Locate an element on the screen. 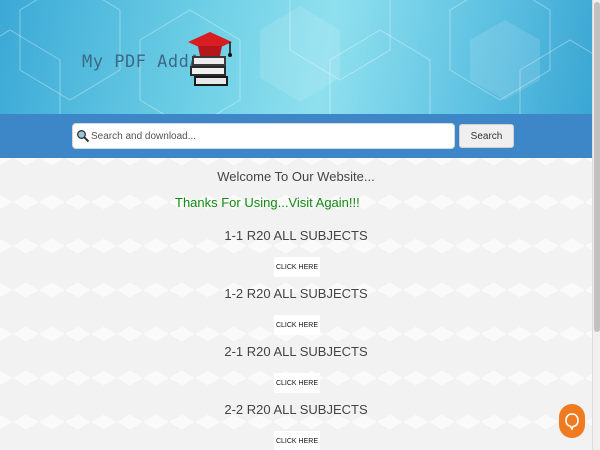 This screenshot has height=450, width=600. page-scrollbar is located at coordinates (596, 225).